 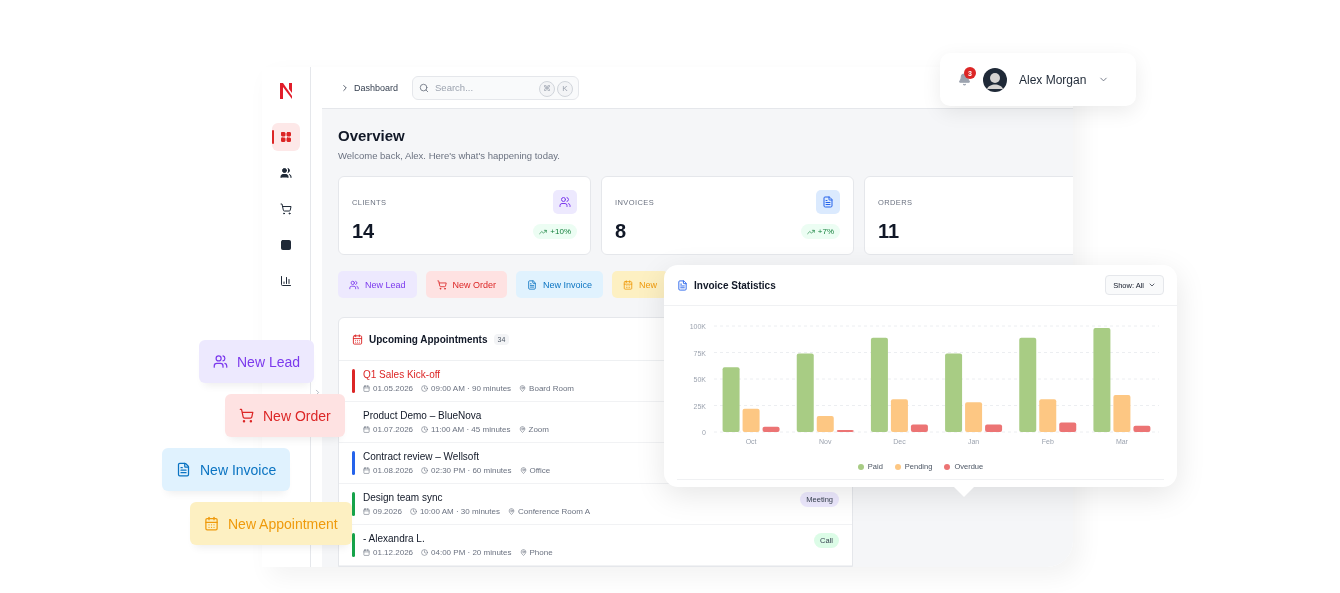 What do you see at coordinates (403, 497) in the screenshot?
I see `appointment-title: Design team sync` at bounding box center [403, 497].